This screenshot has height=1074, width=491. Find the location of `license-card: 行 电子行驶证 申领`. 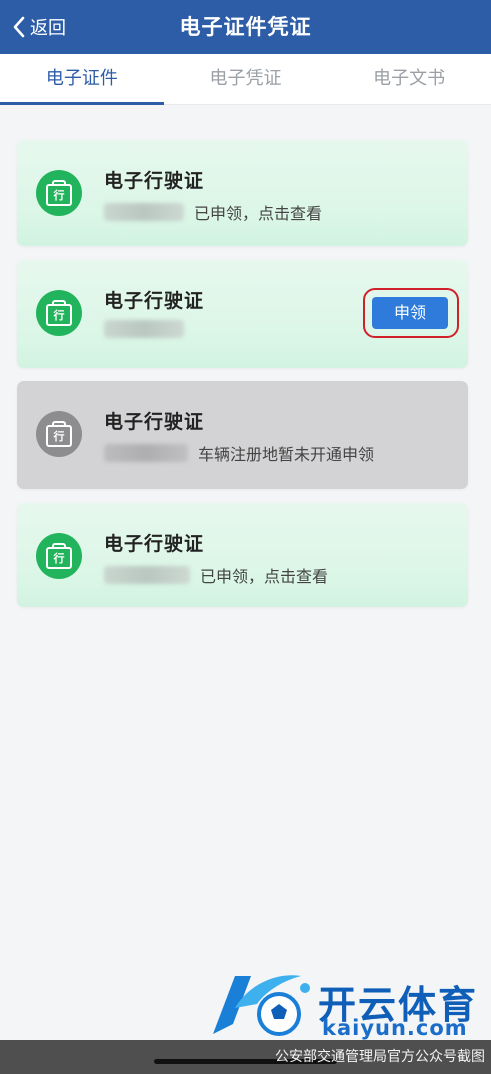

license-card: 行 电子行驶证 申领 is located at coordinates (242, 314).